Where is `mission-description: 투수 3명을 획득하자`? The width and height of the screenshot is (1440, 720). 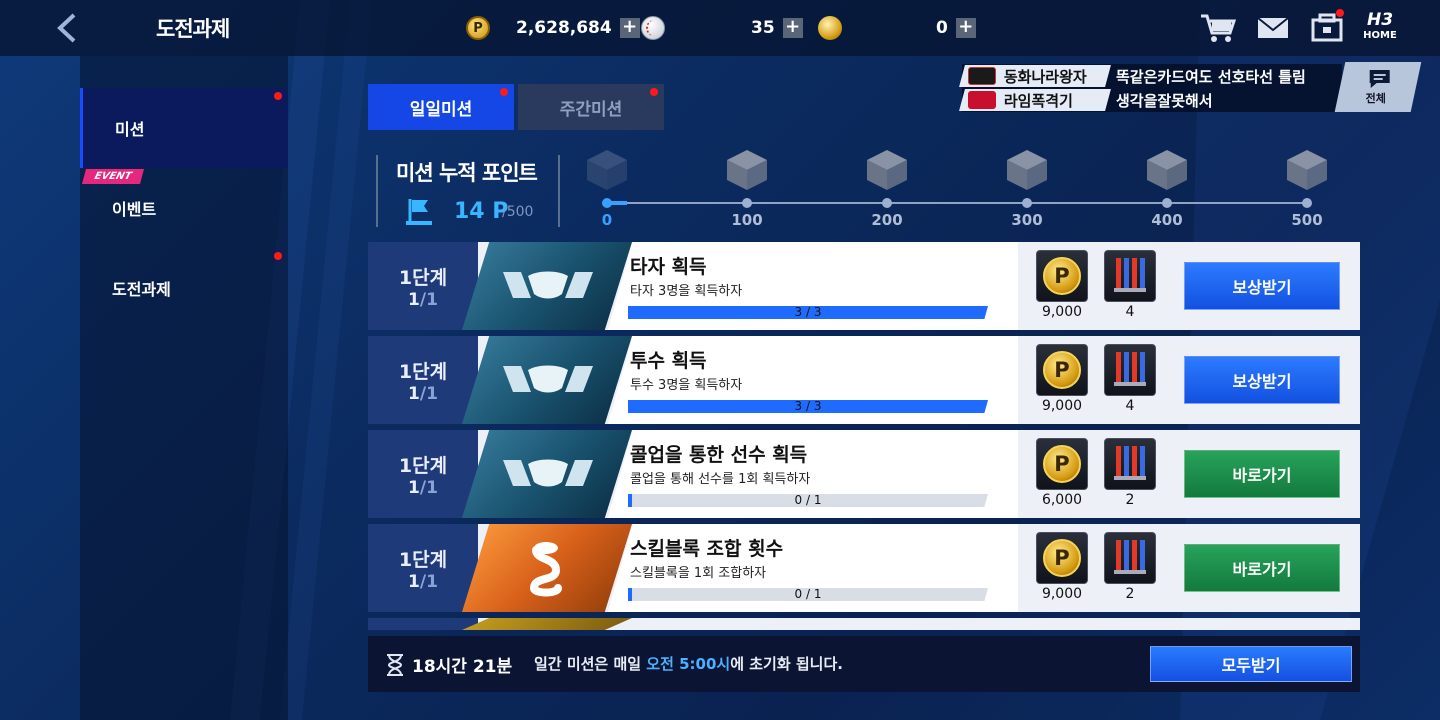 mission-description: 투수 3명을 획득하자 is located at coordinates (686, 385).